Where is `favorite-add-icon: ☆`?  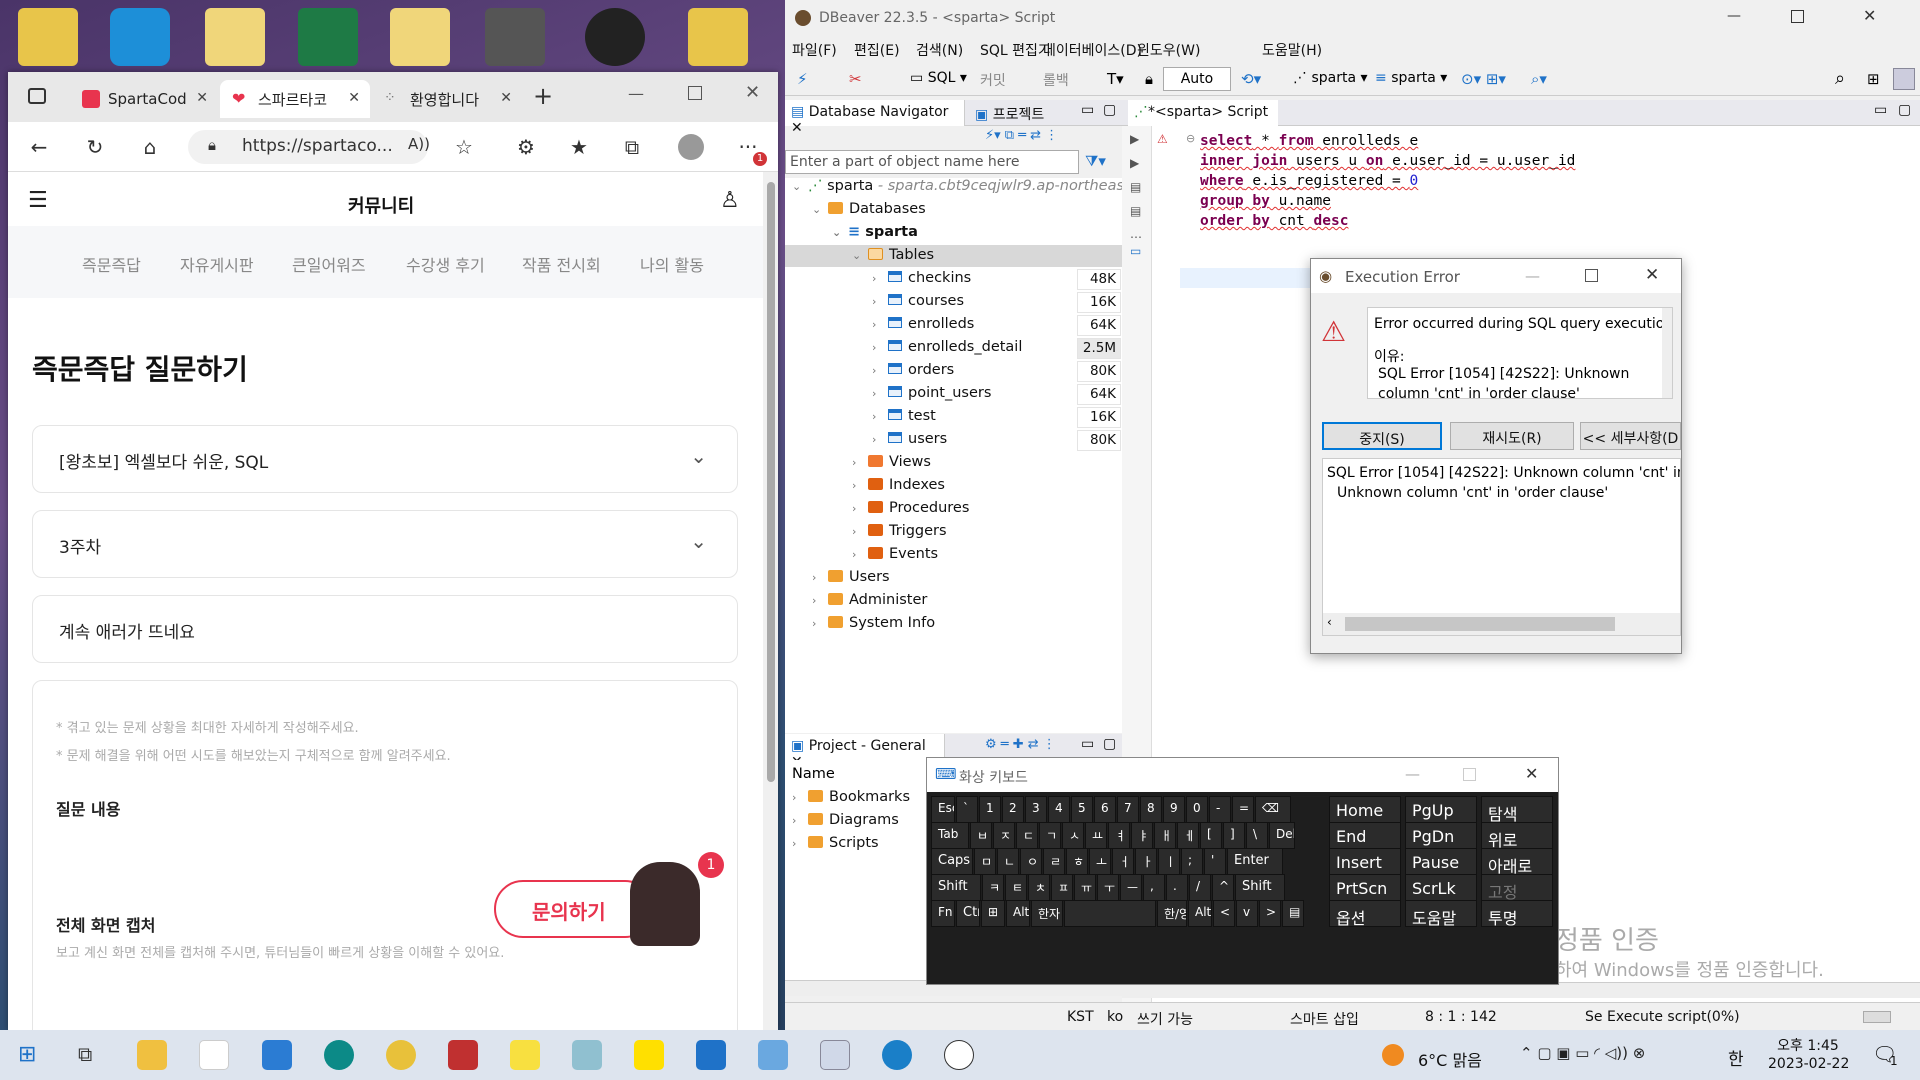 favorite-add-icon: ☆ is located at coordinates (464, 147).